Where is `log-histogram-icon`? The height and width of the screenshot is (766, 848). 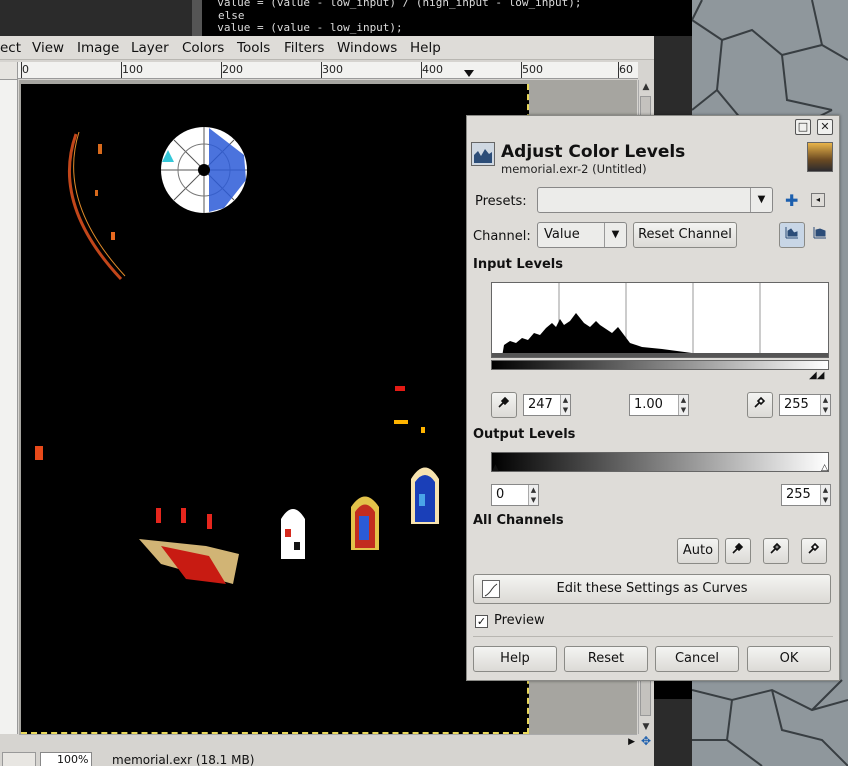 log-histogram-icon is located at coordinates (820, 235).